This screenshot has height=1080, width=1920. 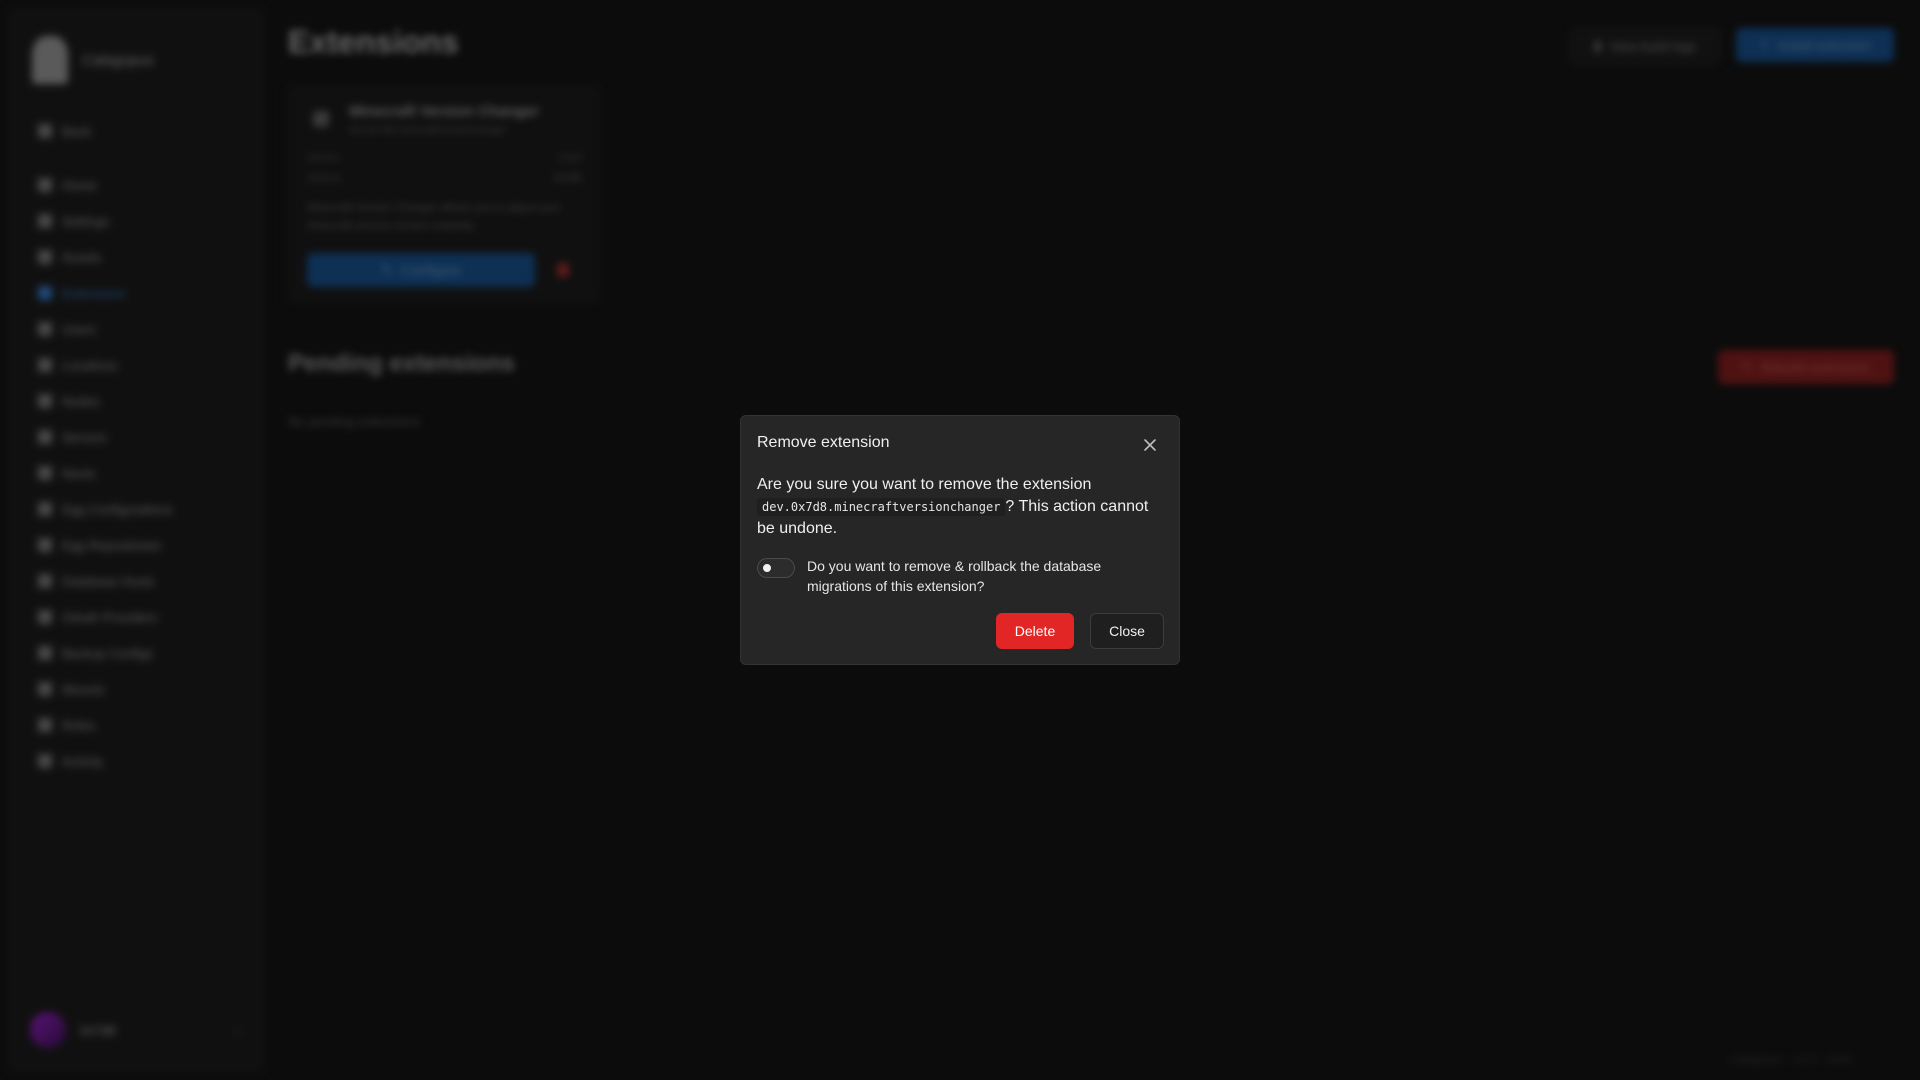 I want to click on rollback-migrations-toggle, so click(x=776, y=568).